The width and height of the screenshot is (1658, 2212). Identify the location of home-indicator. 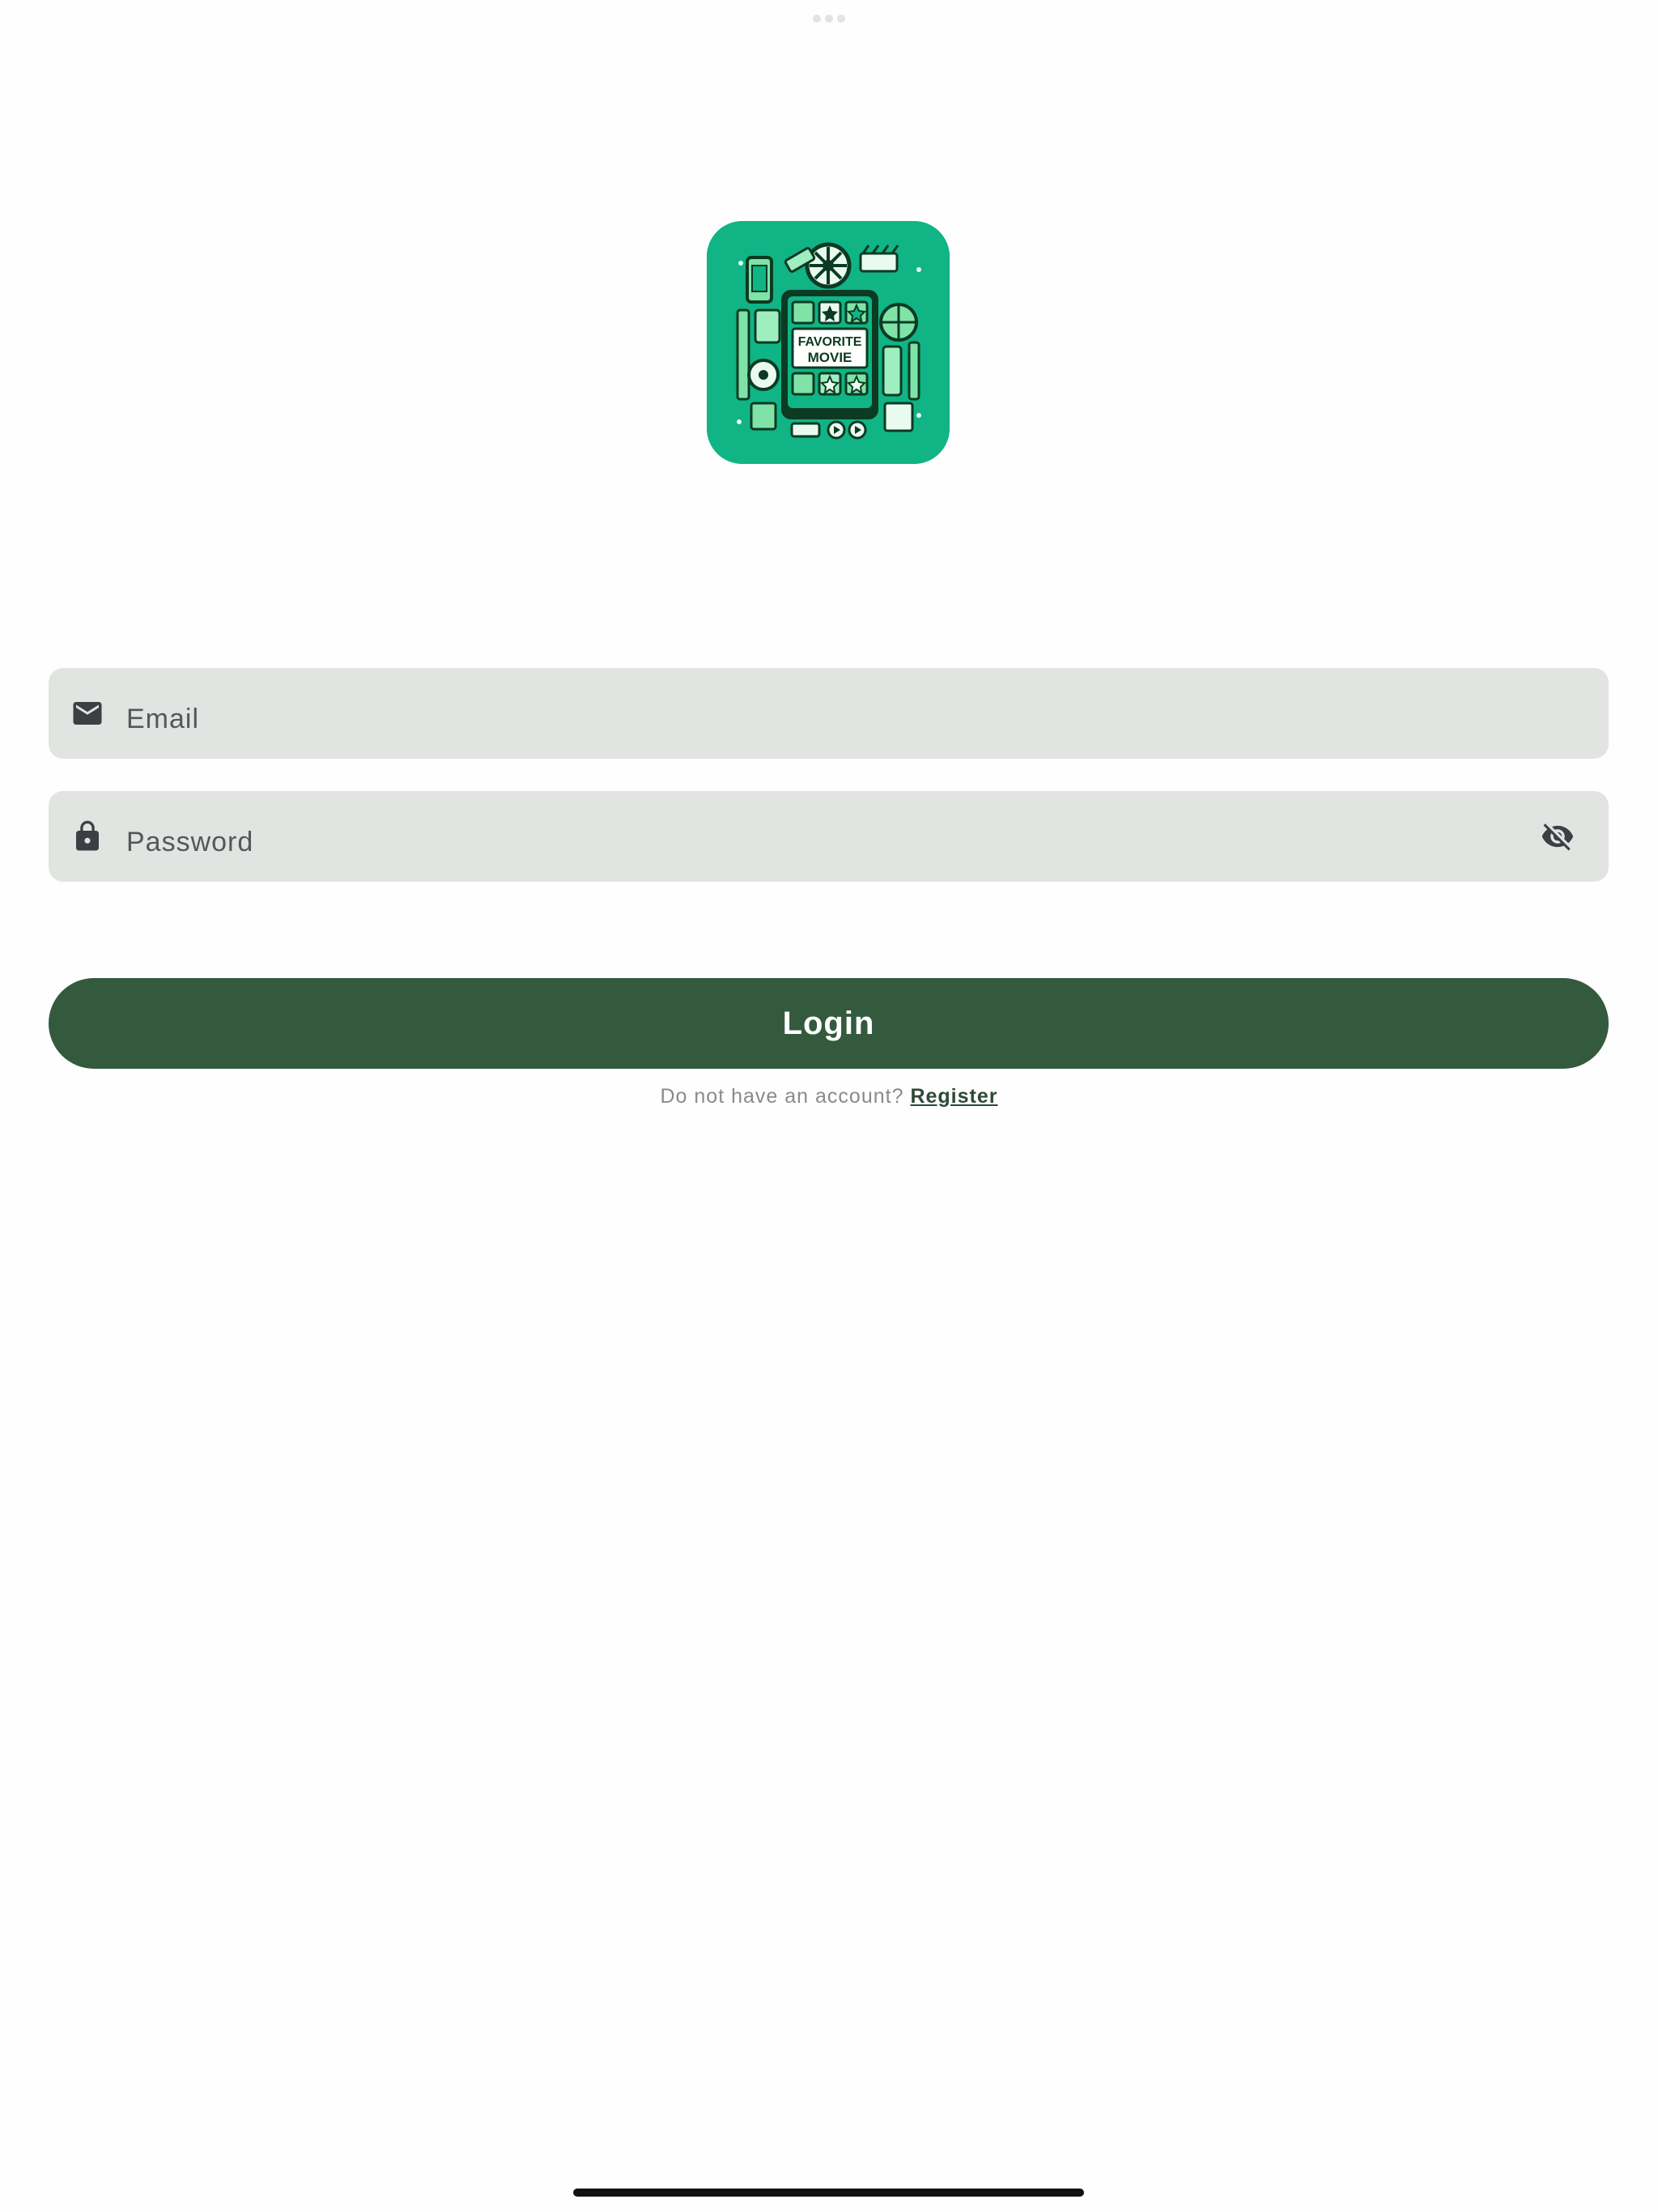
(828, 2193).